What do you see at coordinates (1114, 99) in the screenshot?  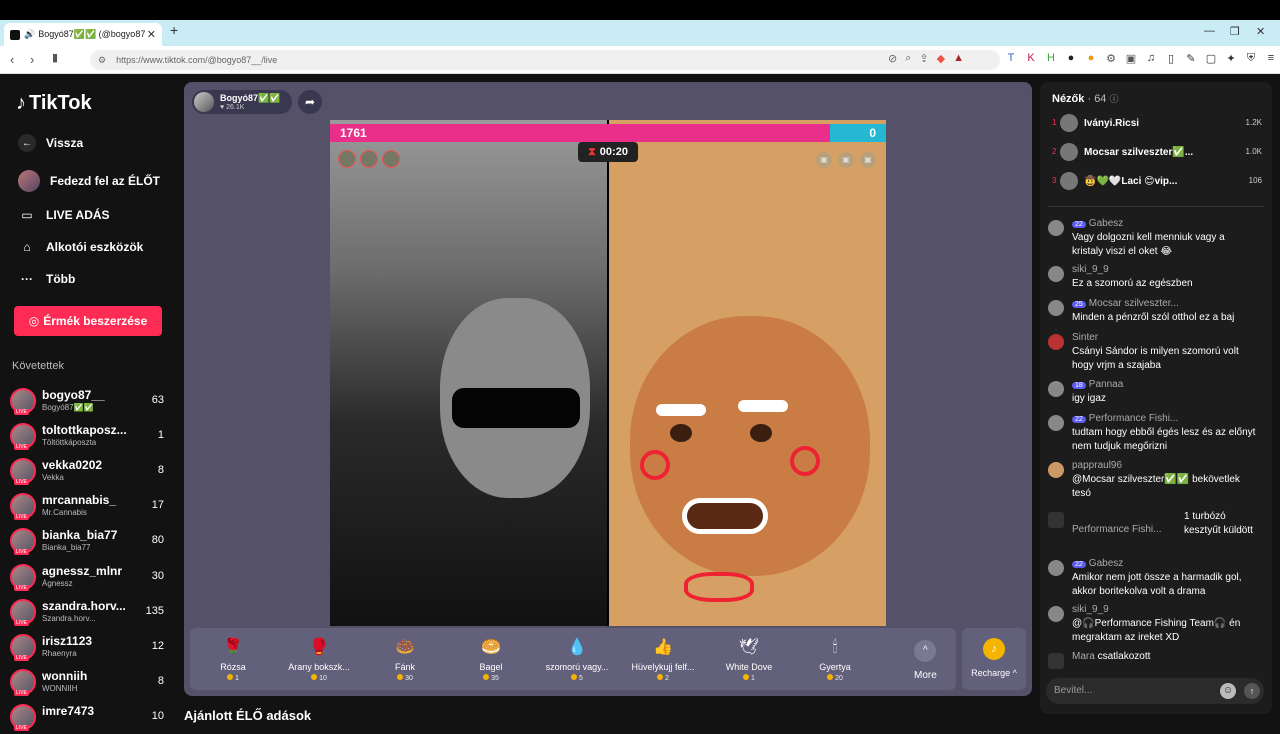 I see `info-icon: ⓘ` at bounding box center [1114, 99].